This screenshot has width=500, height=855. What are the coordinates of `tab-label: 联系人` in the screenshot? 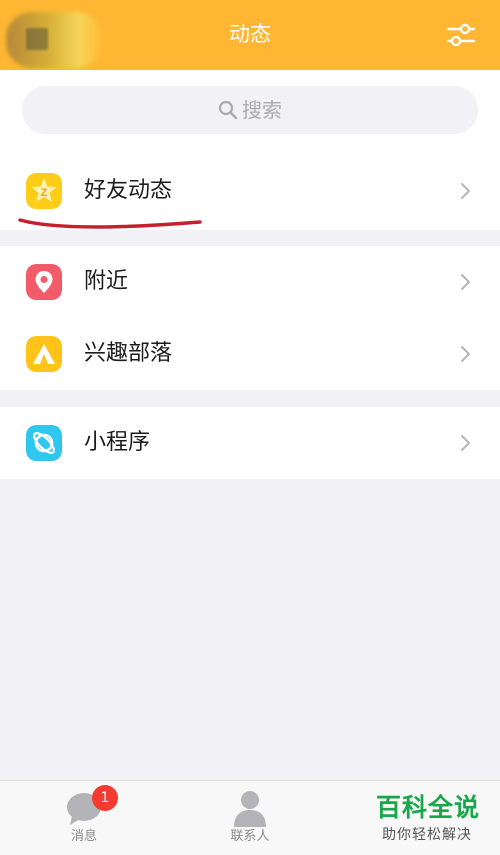 It's located at (250, 836).